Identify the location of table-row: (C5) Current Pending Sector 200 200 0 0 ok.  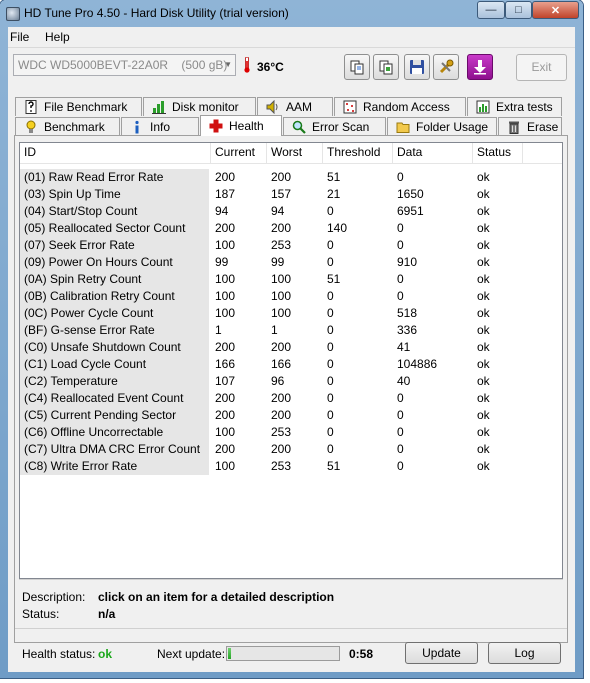
(291, 415).